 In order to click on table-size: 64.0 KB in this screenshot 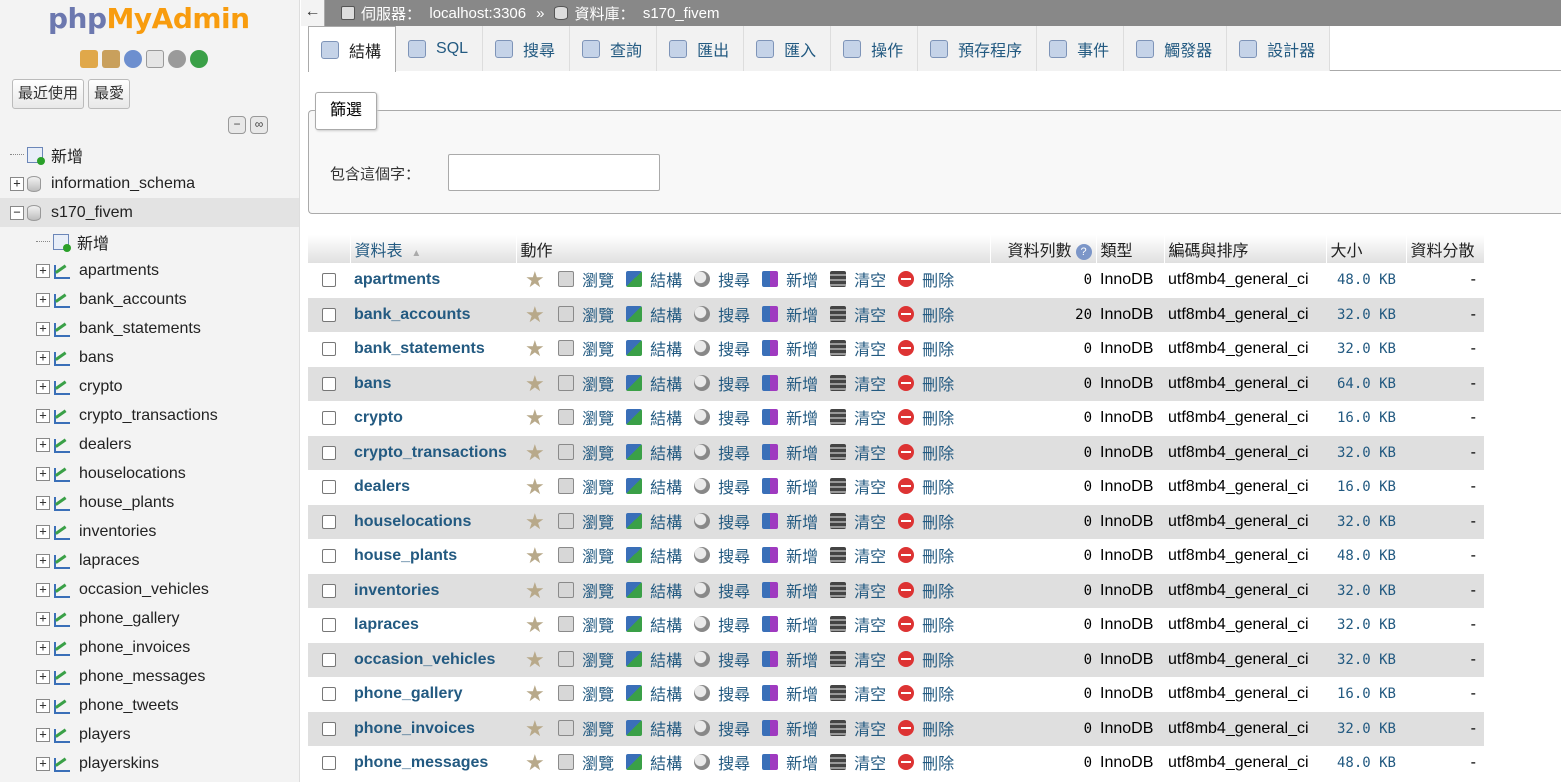, I will do `click(1366, 383)`.